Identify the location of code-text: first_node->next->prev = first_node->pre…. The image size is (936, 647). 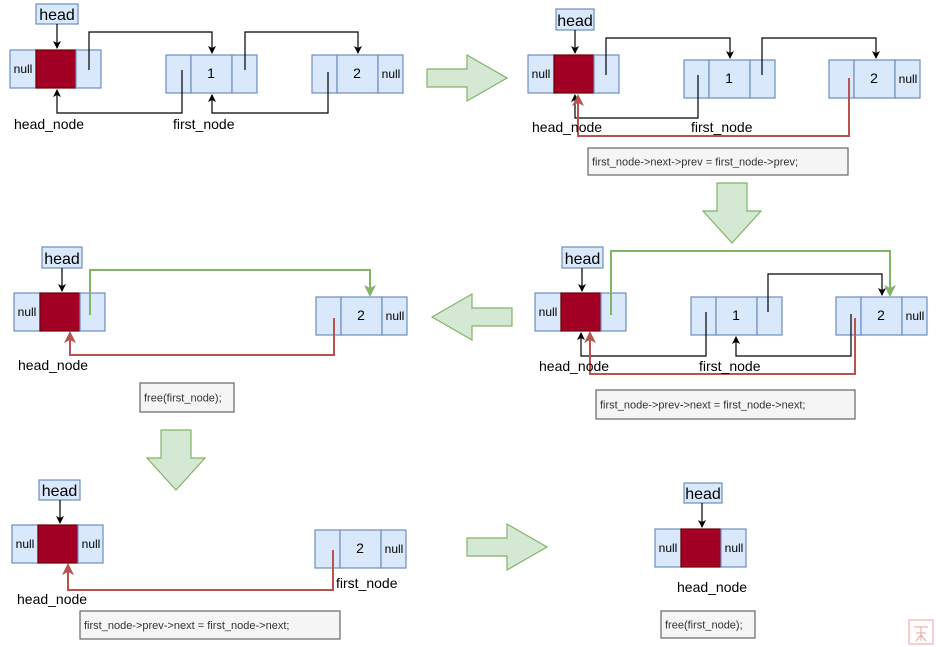
(695, 163).